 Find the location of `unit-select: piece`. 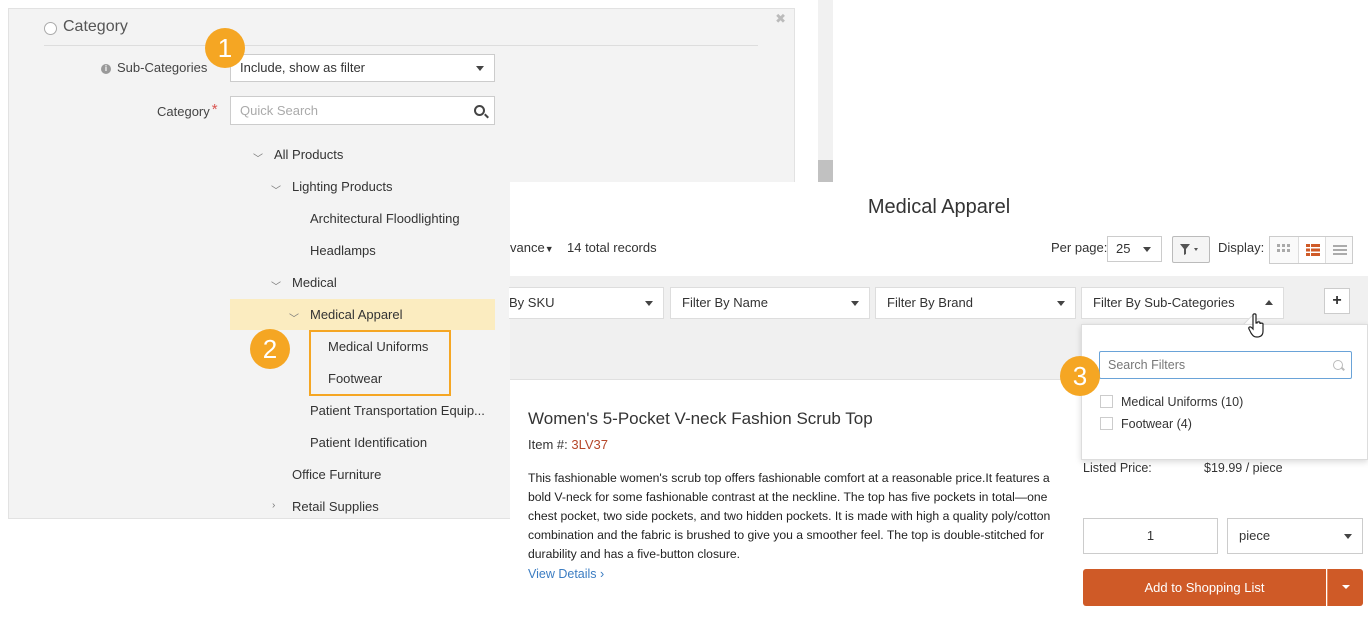

unit-select: piece is located at coordinates (1295, 536).